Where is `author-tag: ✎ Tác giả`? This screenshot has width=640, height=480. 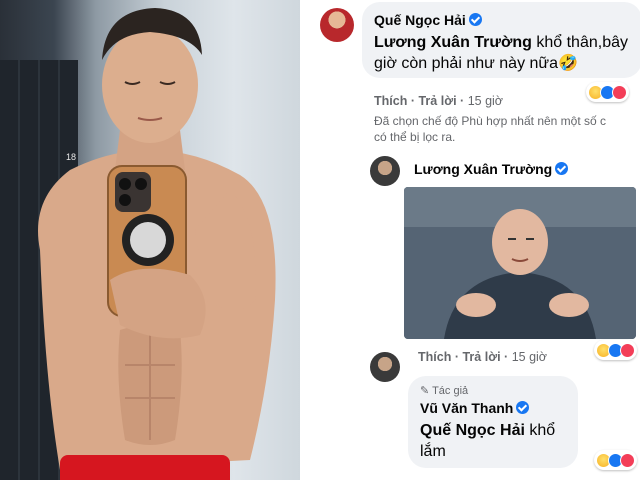 author-tag: ✎ Tác giả is located at coordinates (444, 390).